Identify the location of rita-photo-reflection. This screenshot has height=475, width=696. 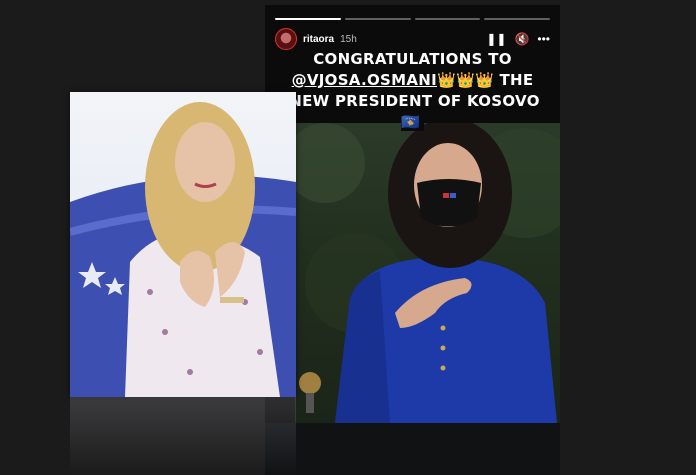
(183, 436).